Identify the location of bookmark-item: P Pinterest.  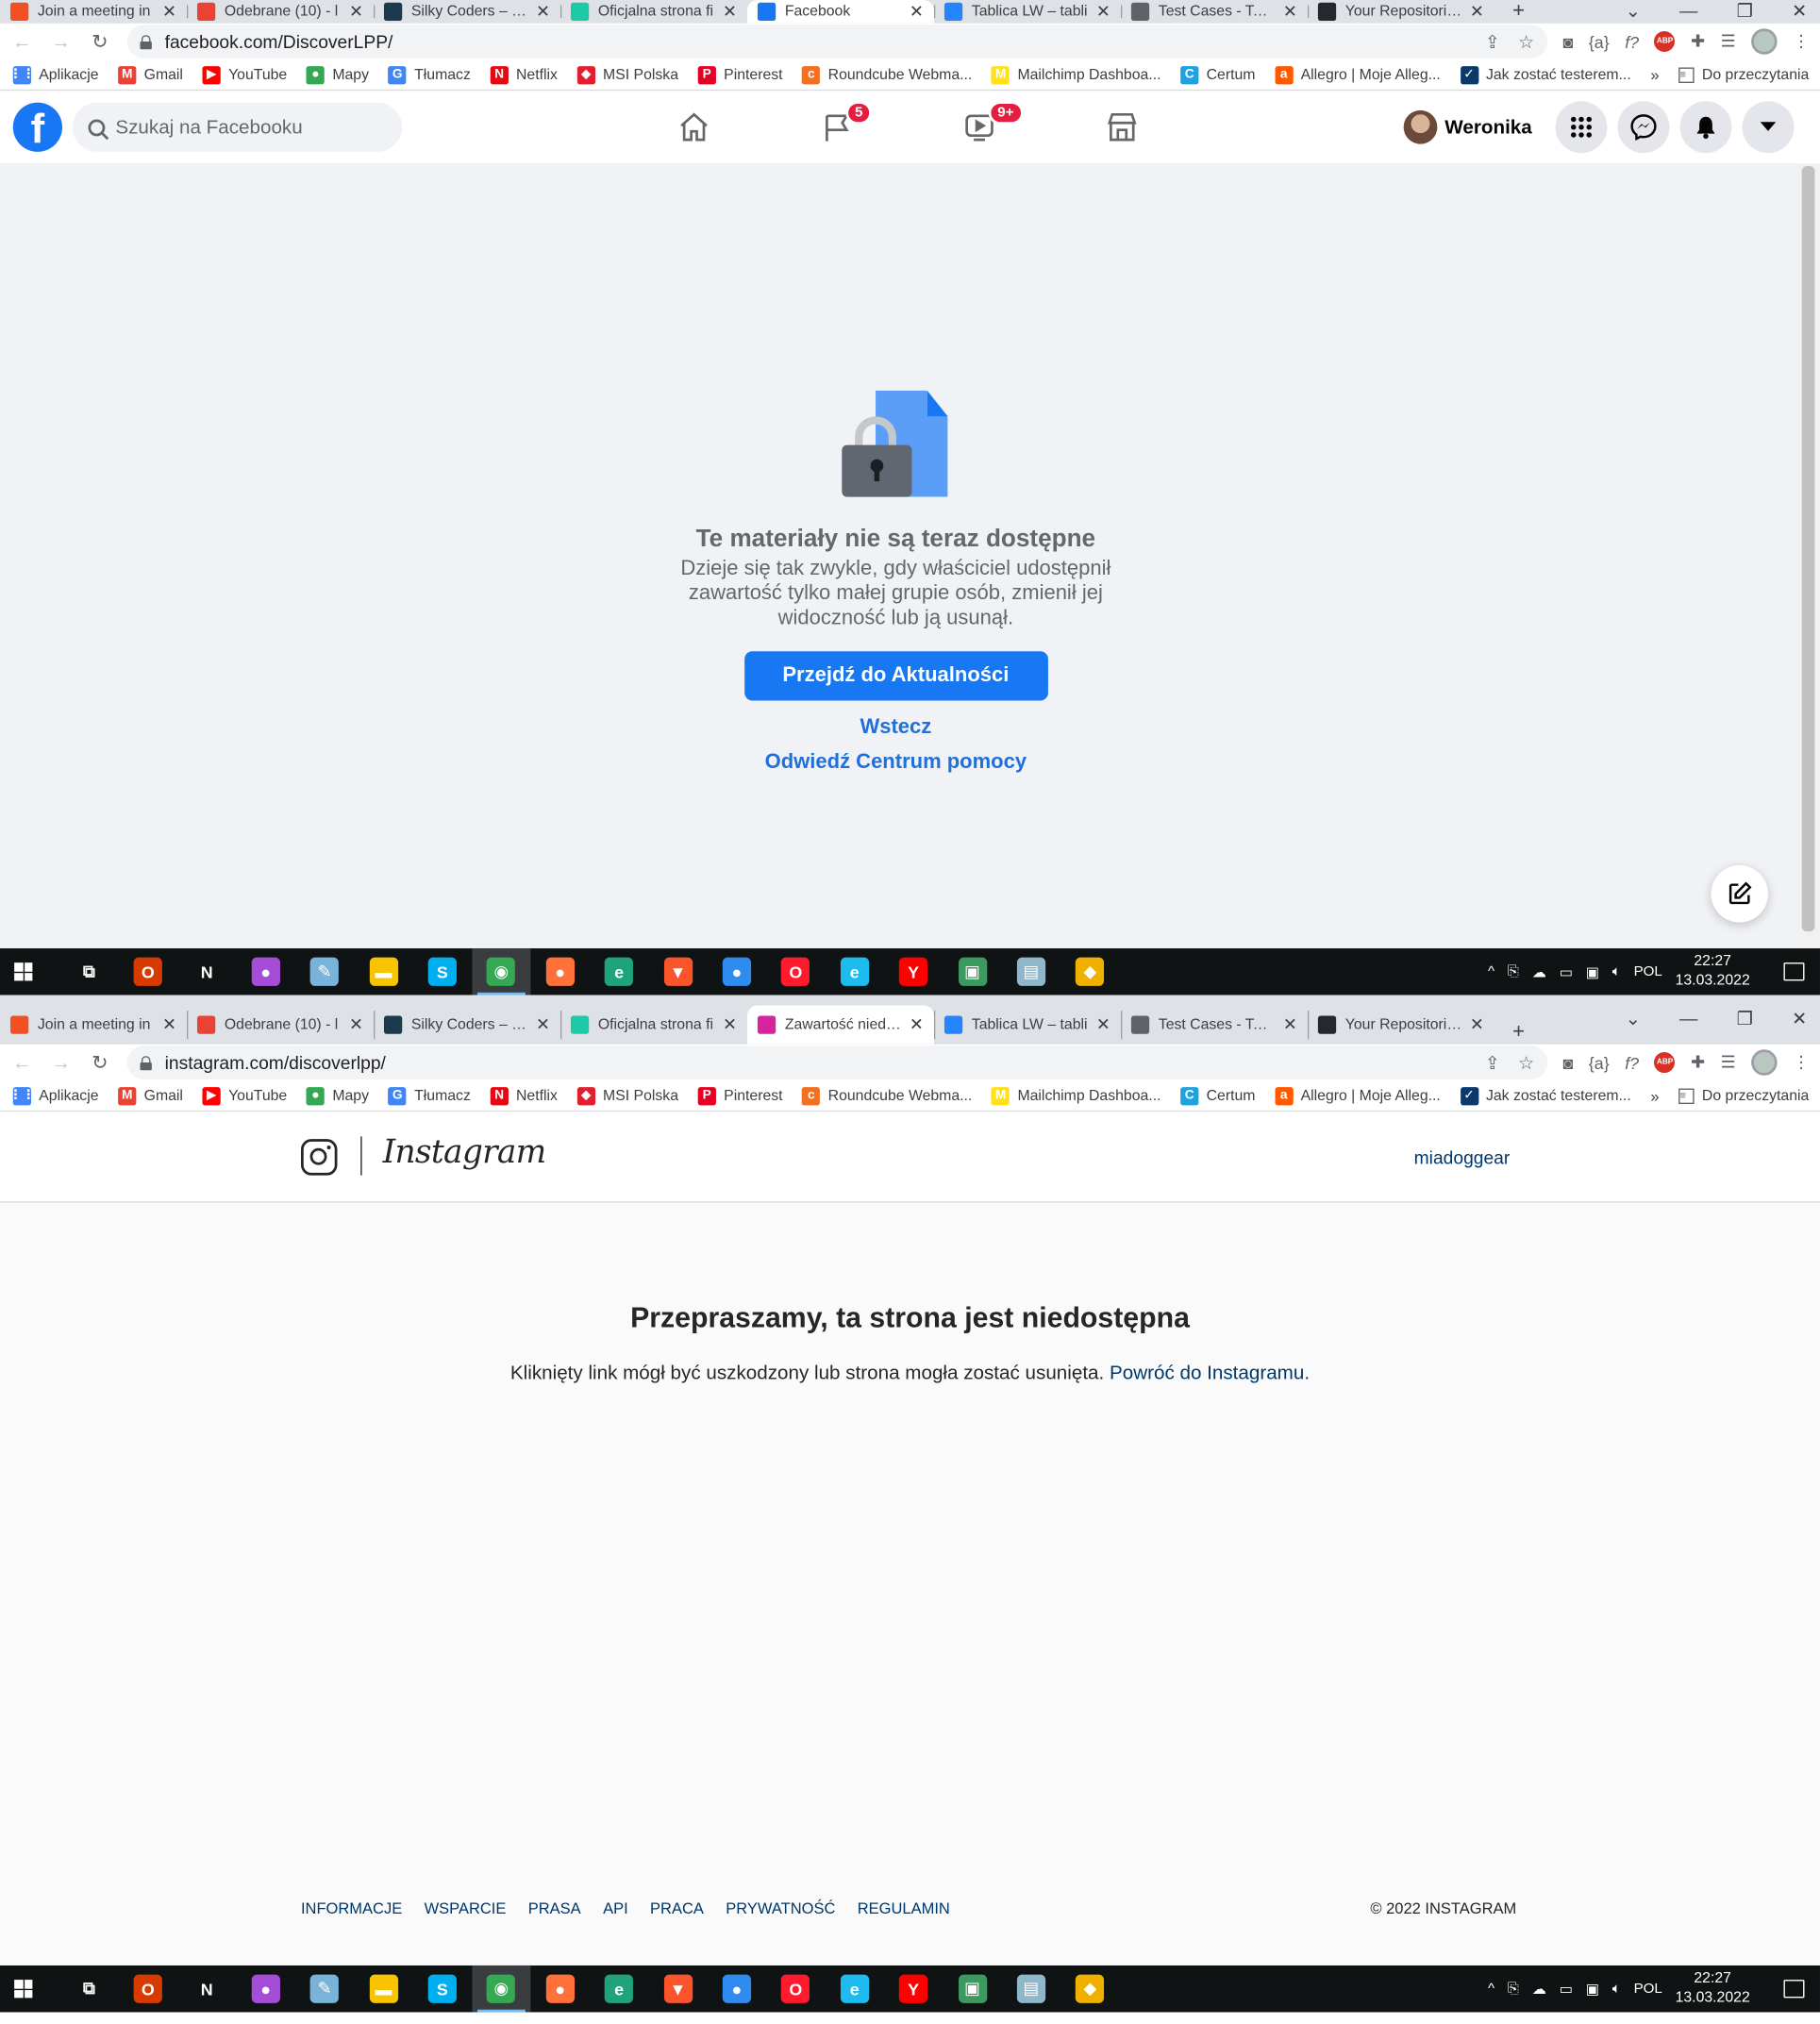
(740, 1095).